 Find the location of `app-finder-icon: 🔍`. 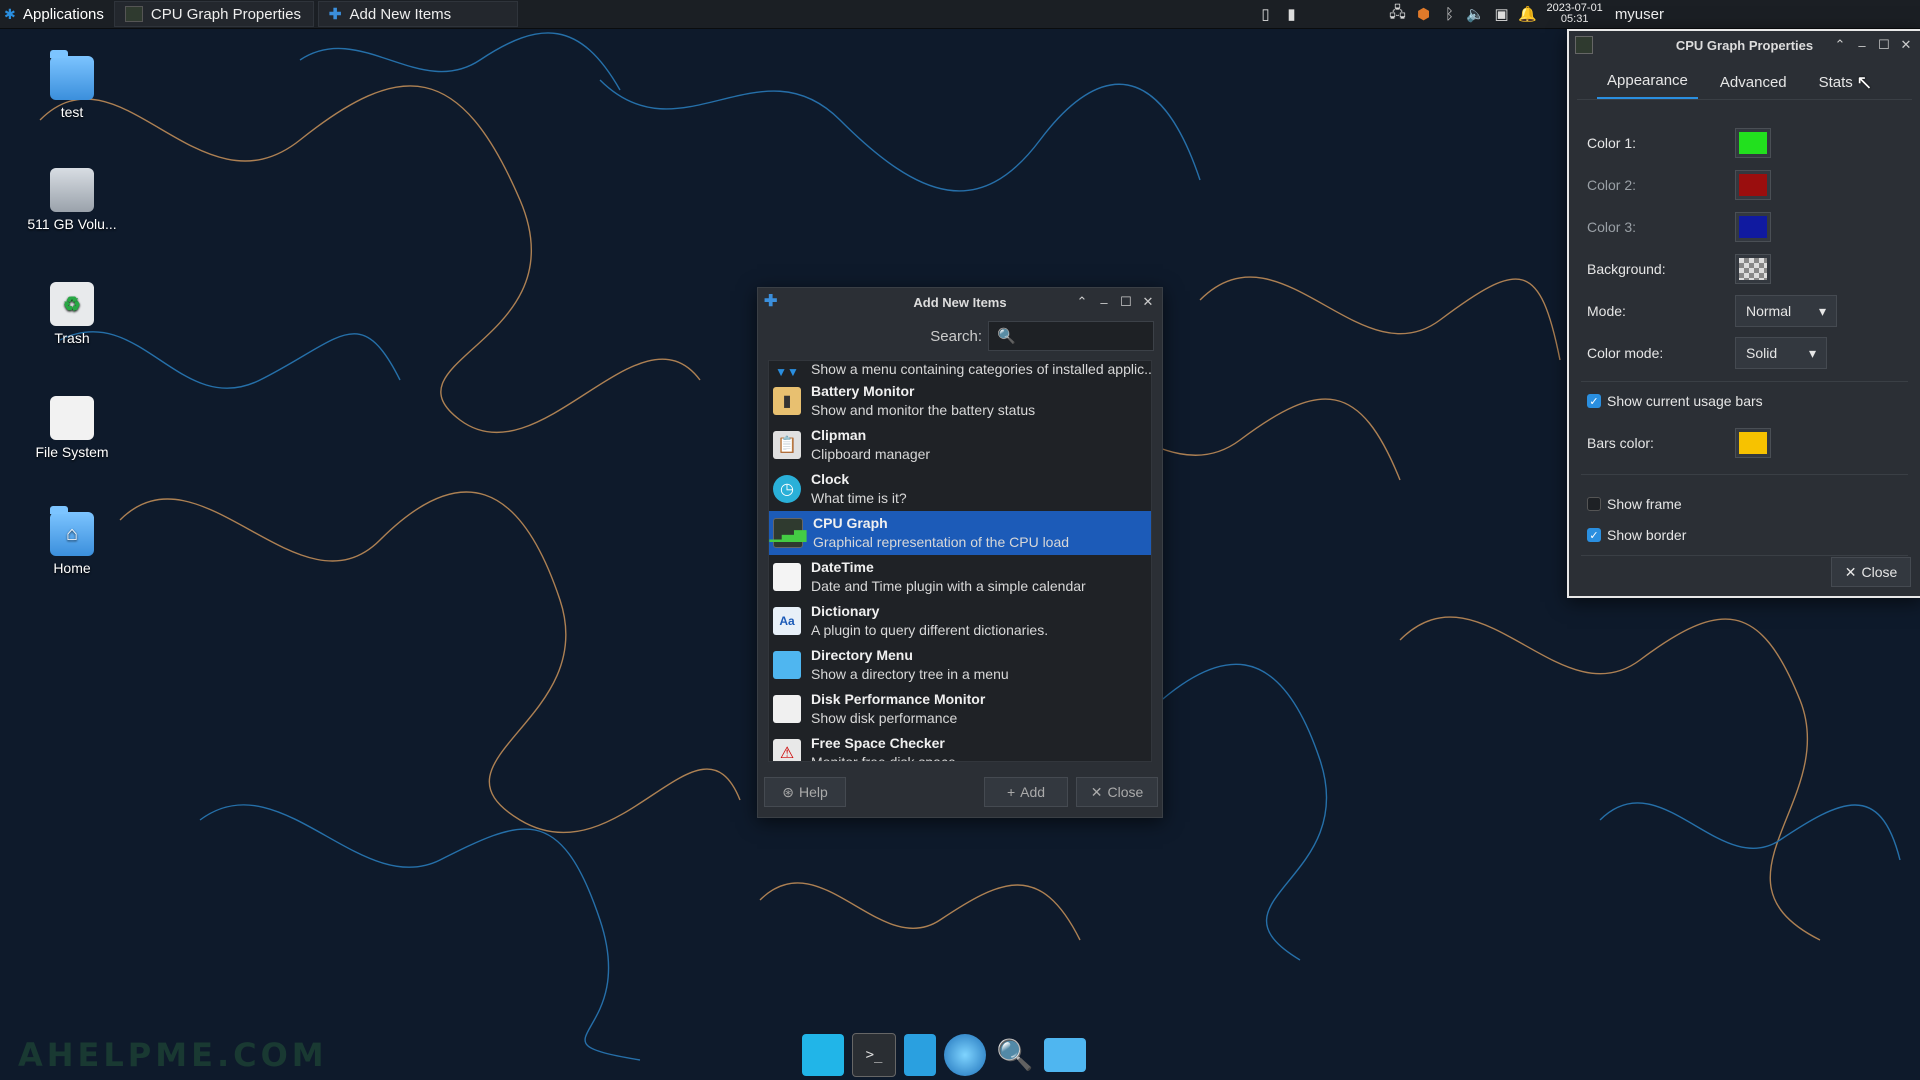

app-finder-icon: 🔍 is located at coordinates (1015, 1055).